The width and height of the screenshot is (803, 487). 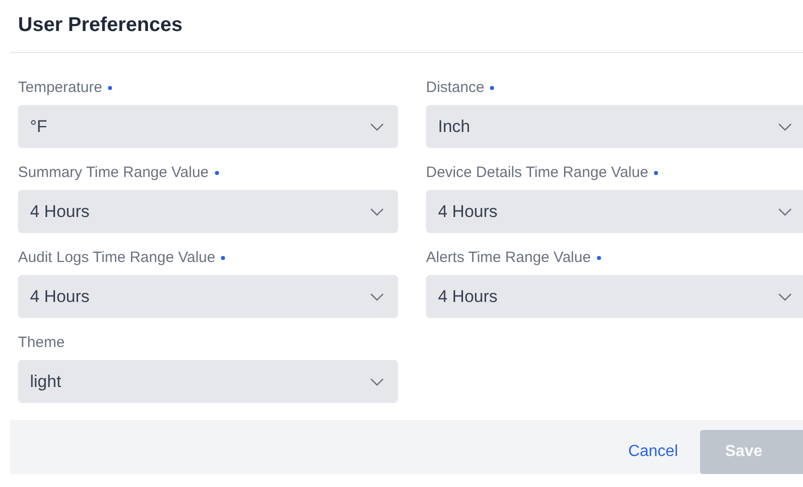 I want to click on field-label: Theme, so click(x=41, y=342).